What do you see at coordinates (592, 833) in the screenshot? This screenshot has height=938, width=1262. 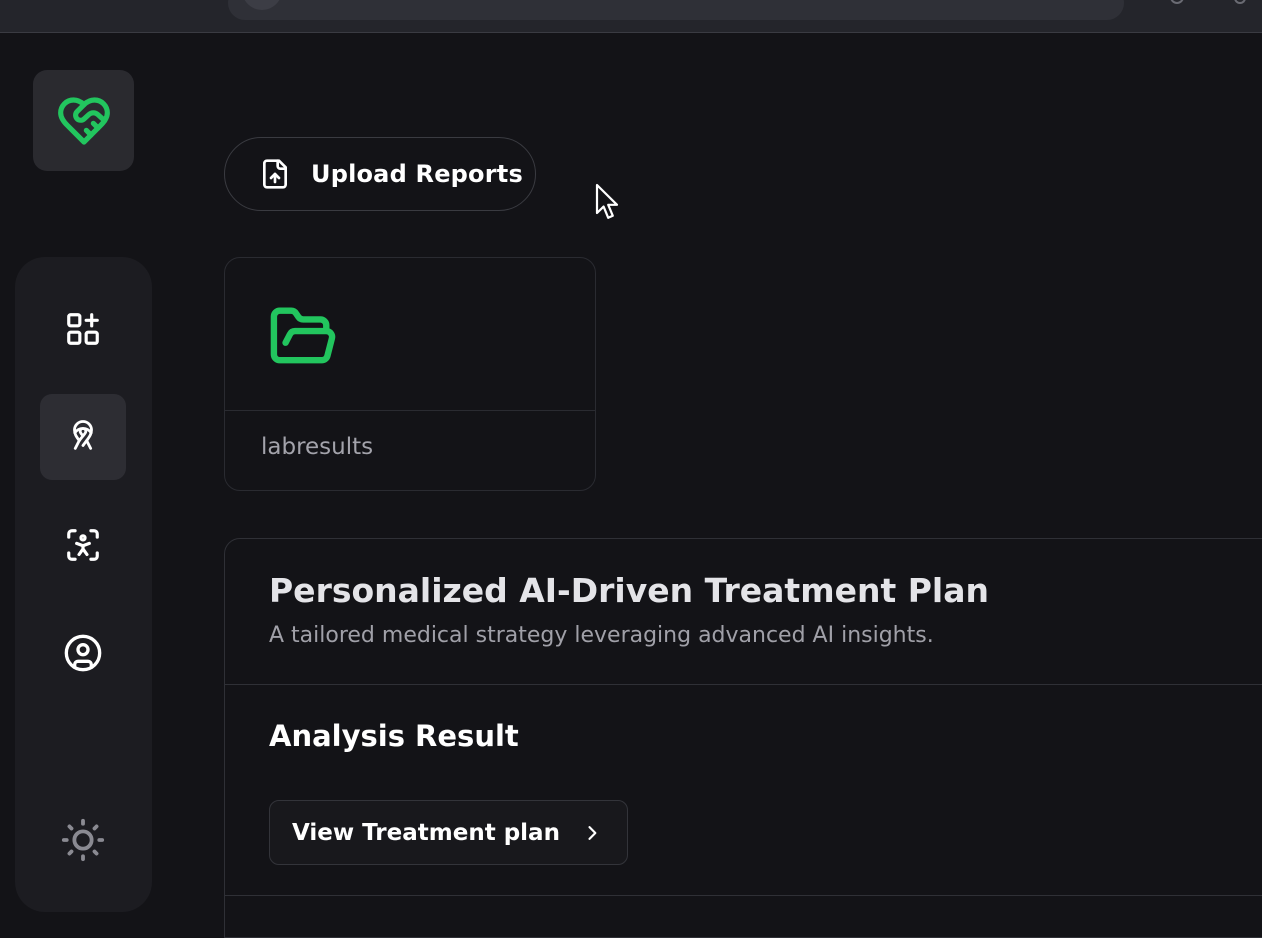 I see `chevron-right-icon` at bounding box center [592, 833].